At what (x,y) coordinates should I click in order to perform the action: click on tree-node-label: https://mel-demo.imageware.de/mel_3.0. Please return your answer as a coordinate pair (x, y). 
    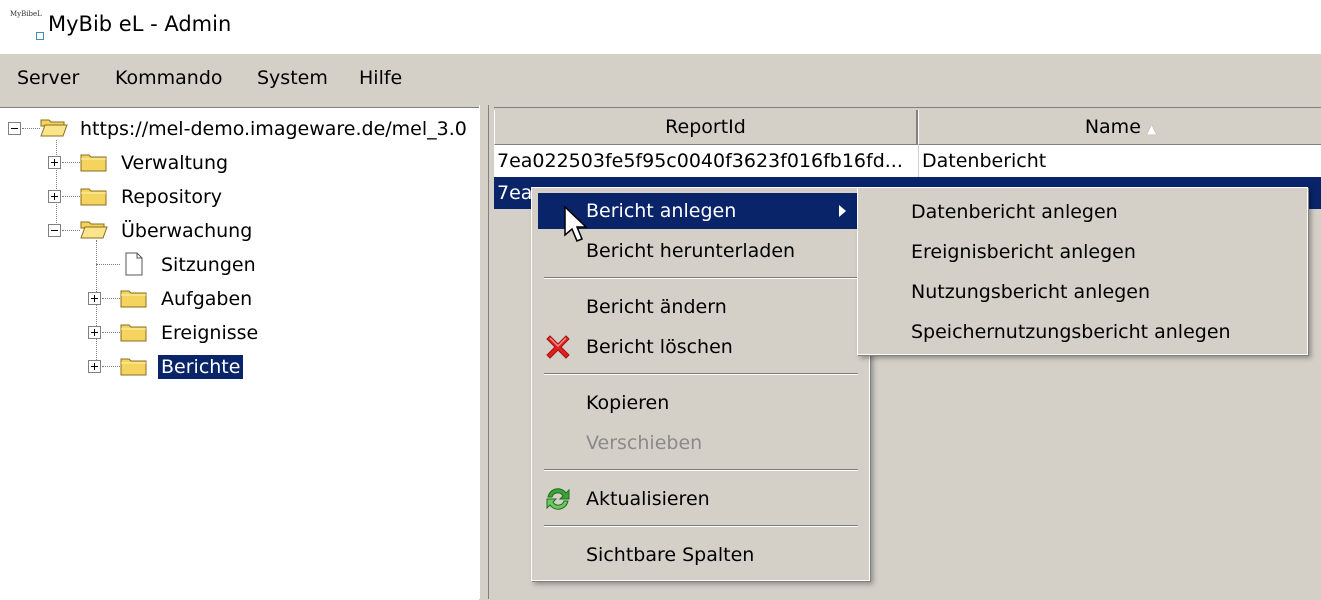
    Looking at the image, I should click on (273, 129).